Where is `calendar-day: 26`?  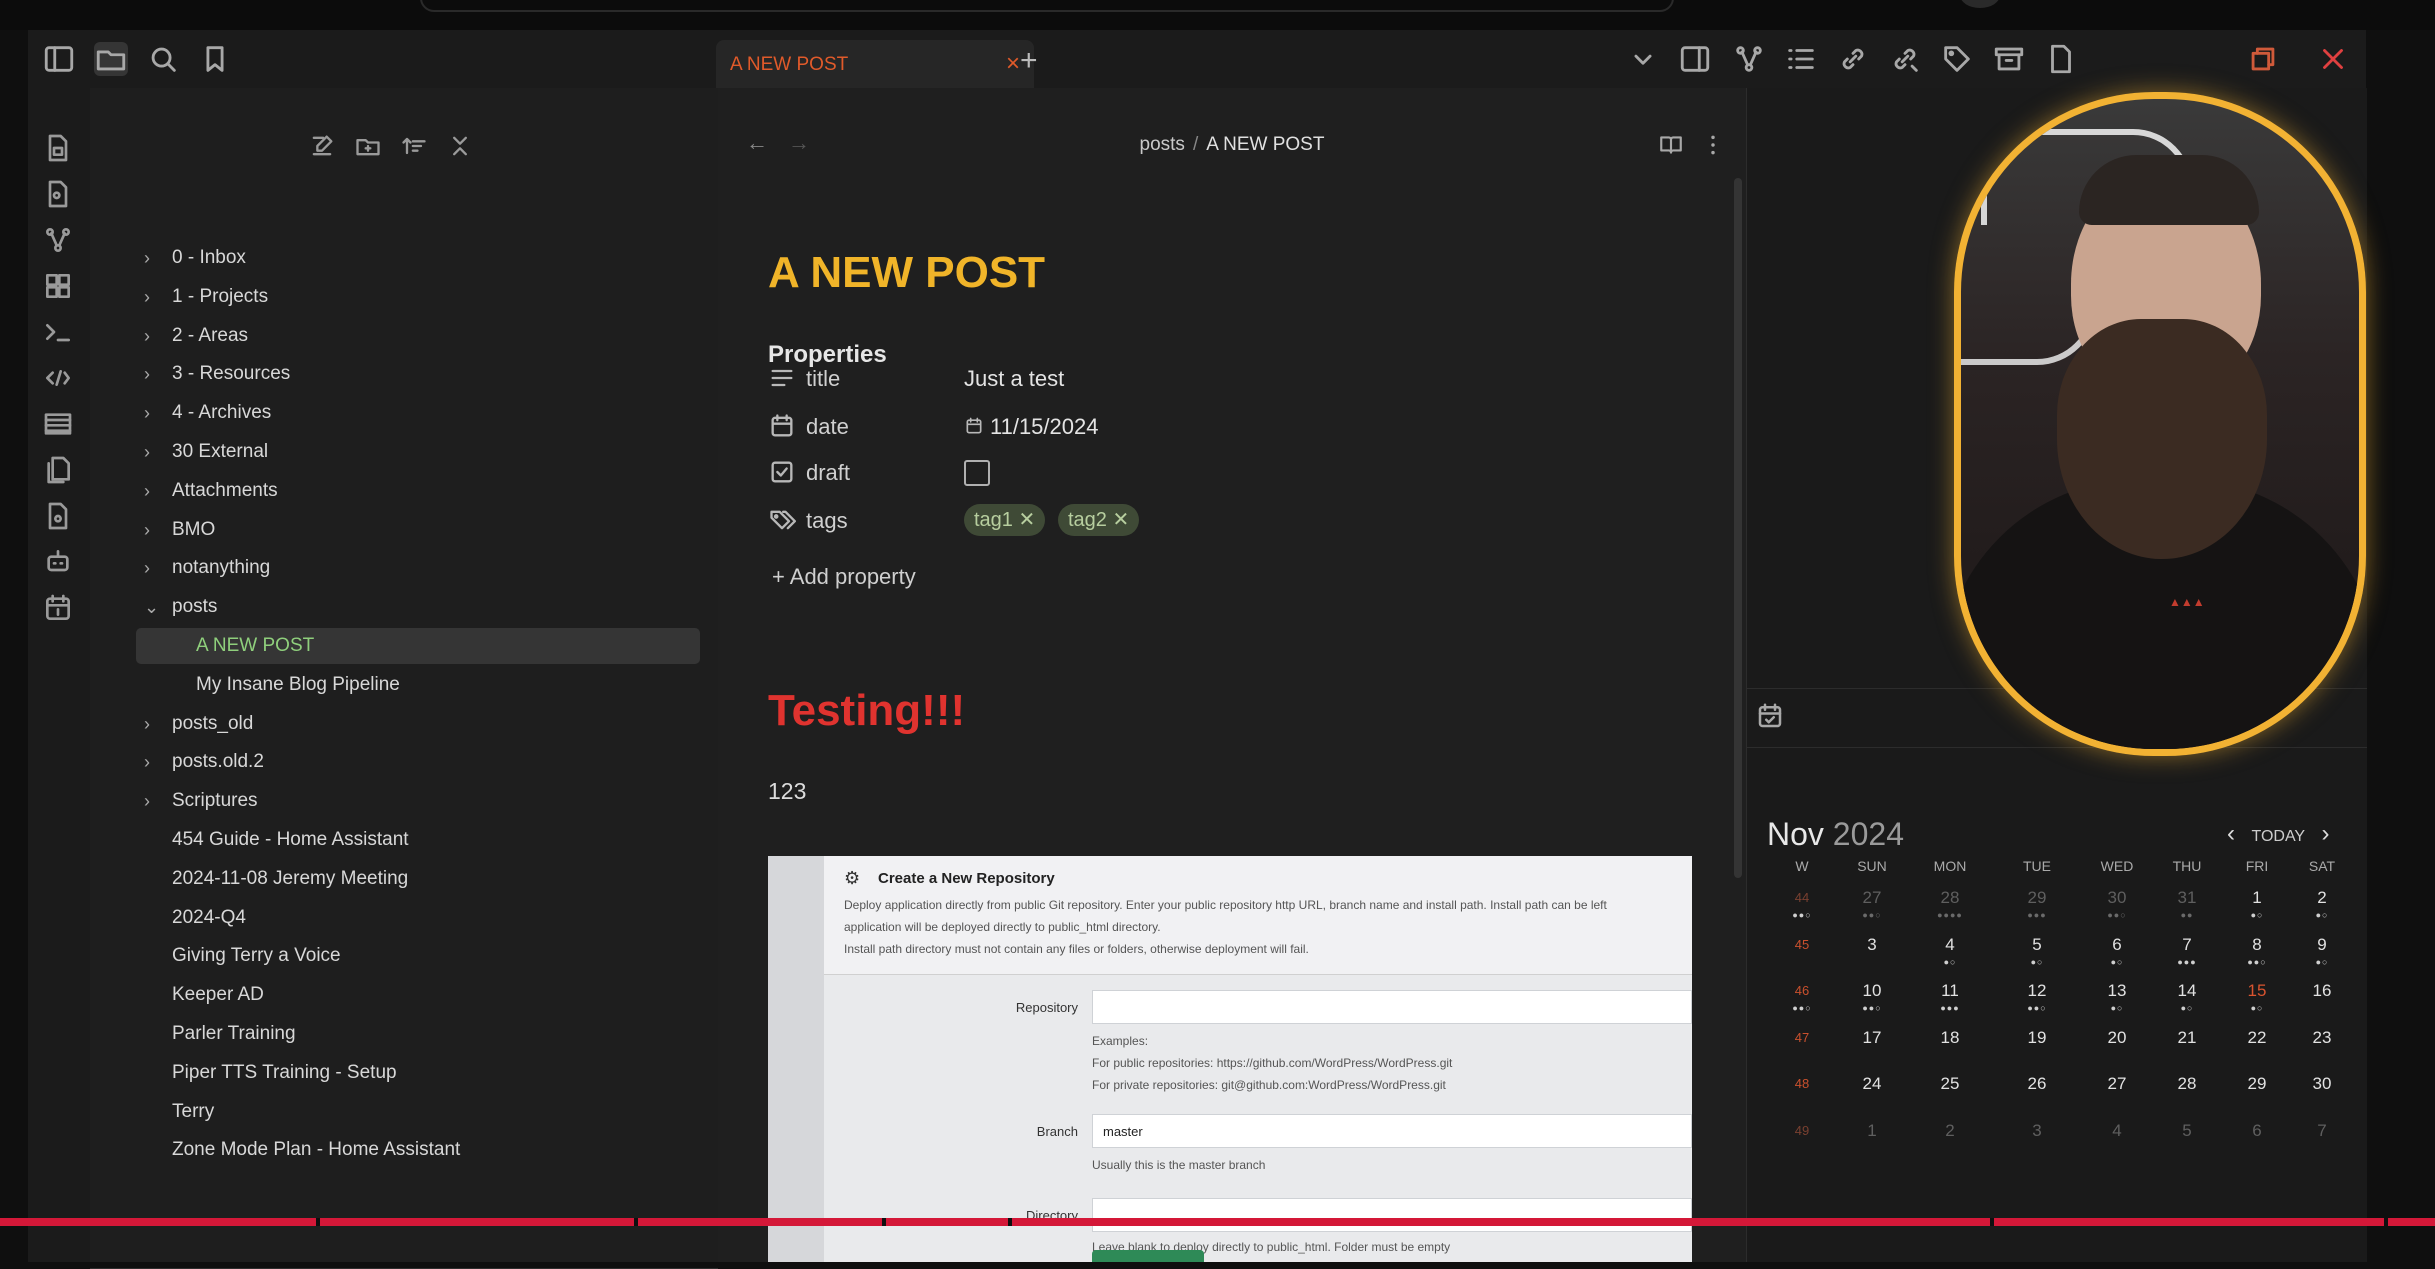 calendar-day: 26 is located at coordinates (2037, 1084).